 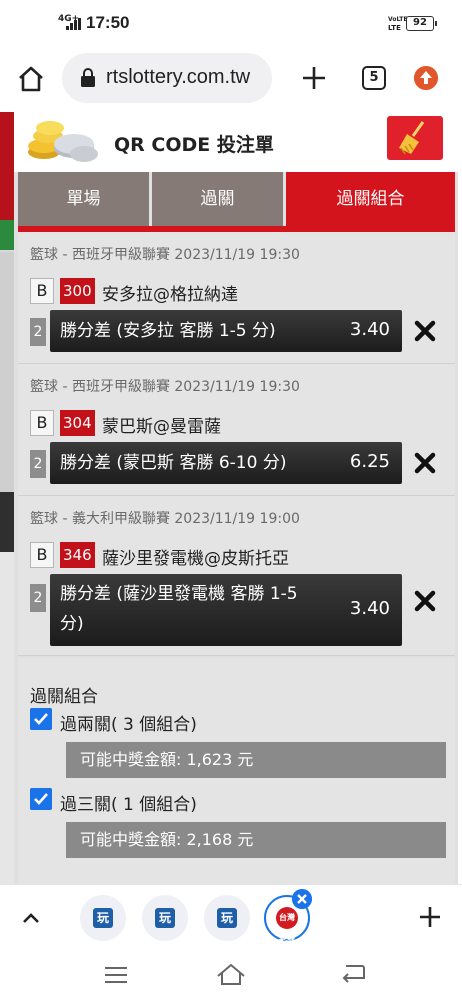 I want to click on bet-teams: 安多拉@格拉納達, so click(x=170, y=295).